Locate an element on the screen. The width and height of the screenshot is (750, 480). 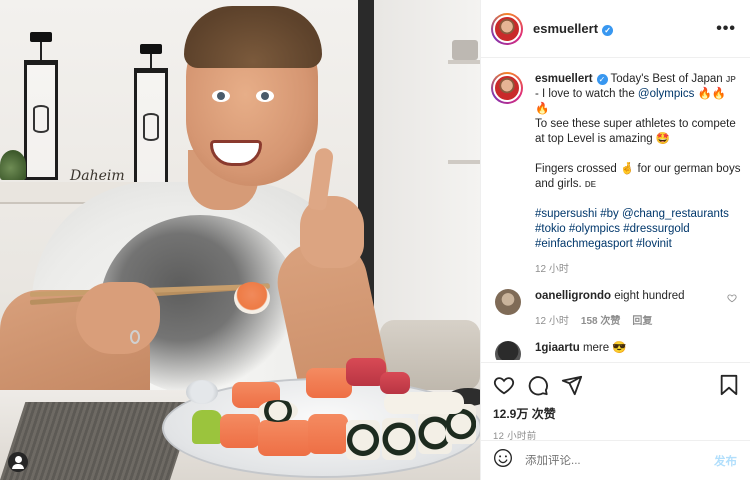
comment-timestamp: 12 小时 is located at coordinates (552, 321).